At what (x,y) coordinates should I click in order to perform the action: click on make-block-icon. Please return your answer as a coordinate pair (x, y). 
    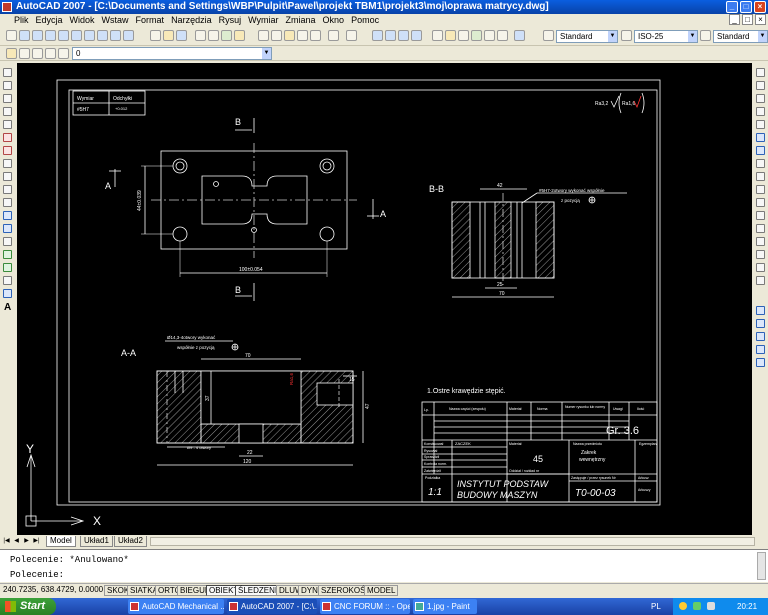
    Looking at the image, I should click on (7, 228).